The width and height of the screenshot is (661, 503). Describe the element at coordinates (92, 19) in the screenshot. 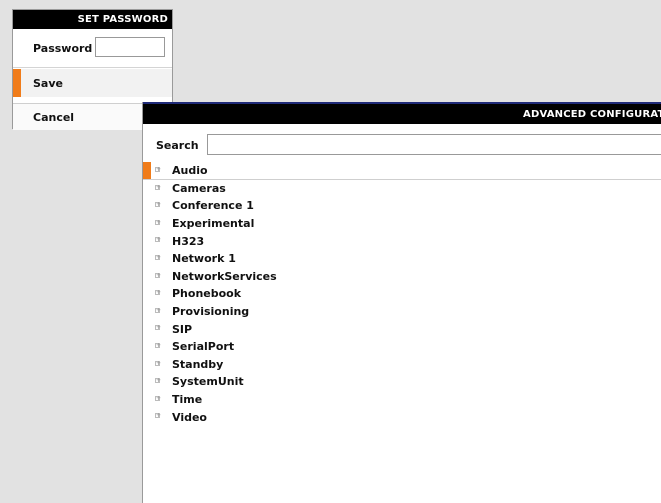

I see `set-password-title: SET PASSWORD` at that location.